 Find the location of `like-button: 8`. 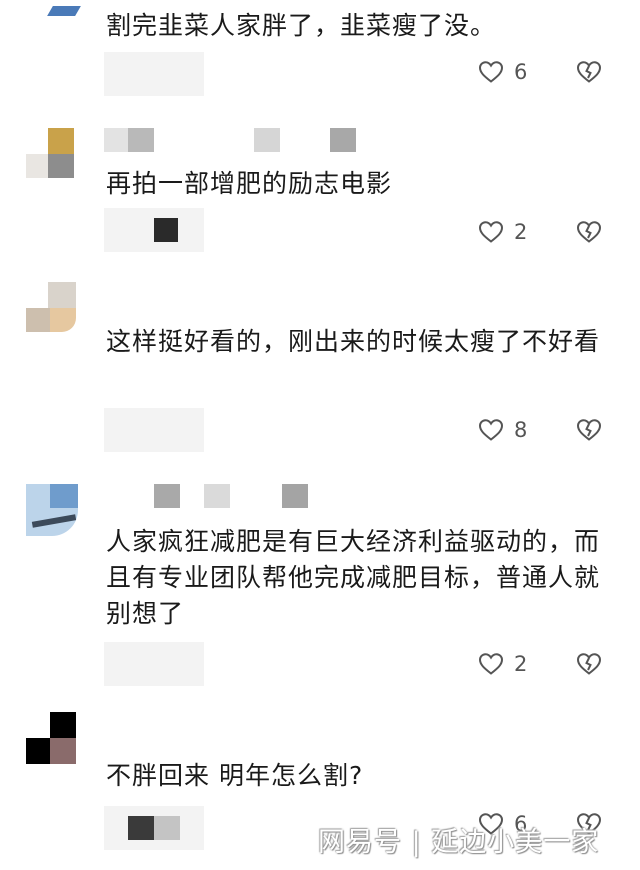

like-button: 8 is located at coordinates (502, 430).